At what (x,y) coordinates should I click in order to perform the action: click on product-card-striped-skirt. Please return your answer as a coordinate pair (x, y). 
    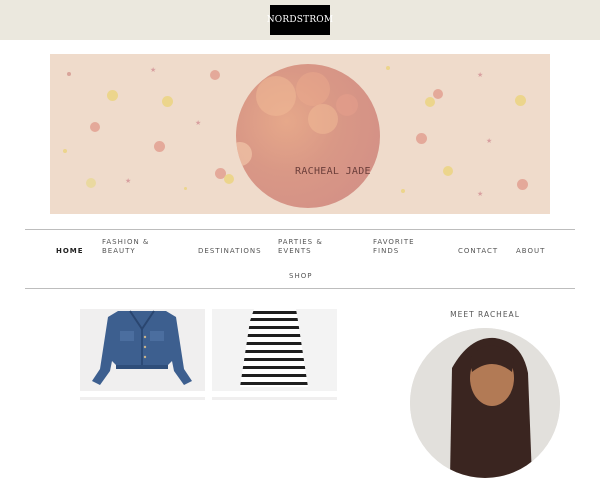
    Looking at the image, I should click on (274, 350).